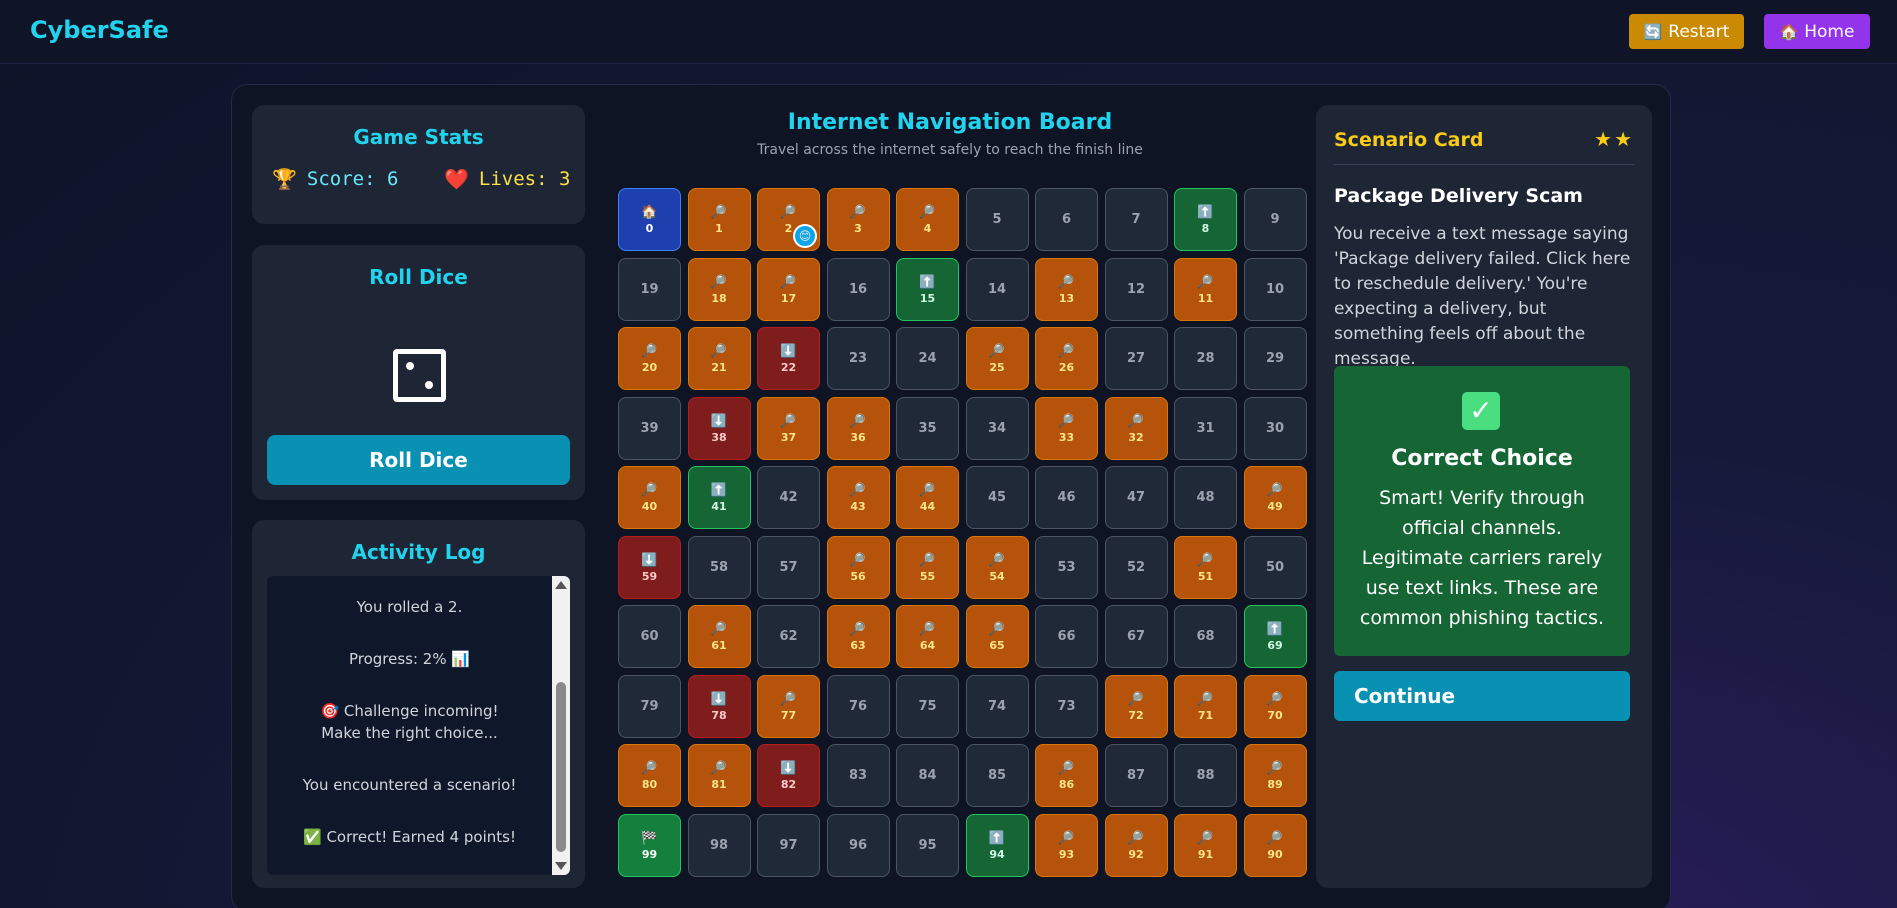 The height and width of the screenshot is (908, 1897). Describe the element at coordinates (1136, 775) in the screenshot. I see `cell-number: 87` at that location.